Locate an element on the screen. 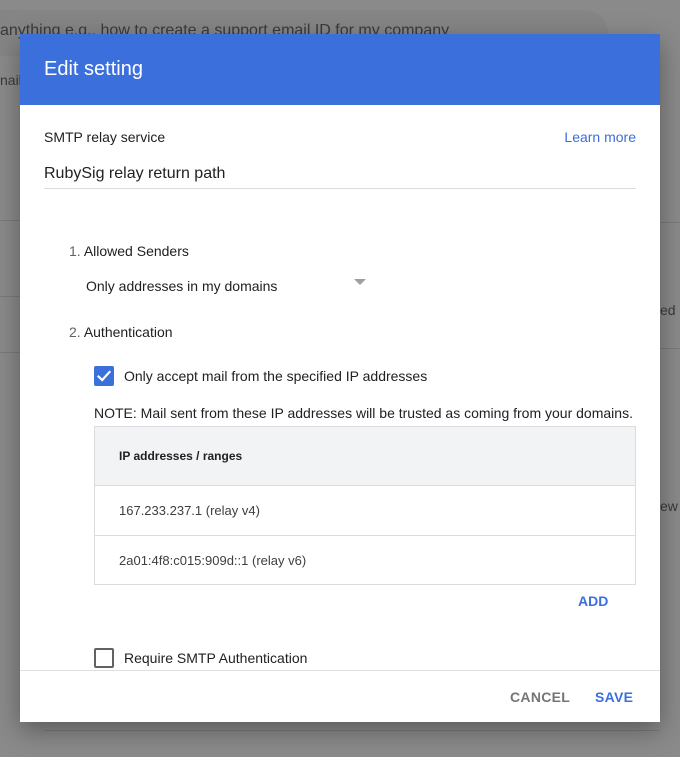 The height and width of the screenshot is (757, 680). section-label: Authentication is located at coordinates (128, 332).